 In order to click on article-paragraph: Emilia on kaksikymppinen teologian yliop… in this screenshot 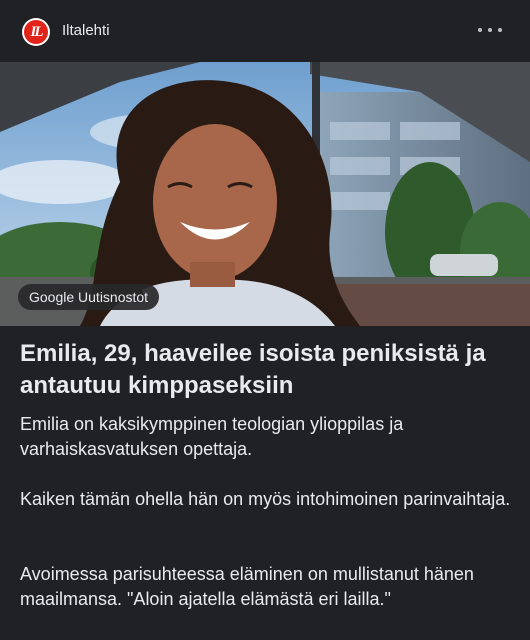, I will do `click(212, 436)`.